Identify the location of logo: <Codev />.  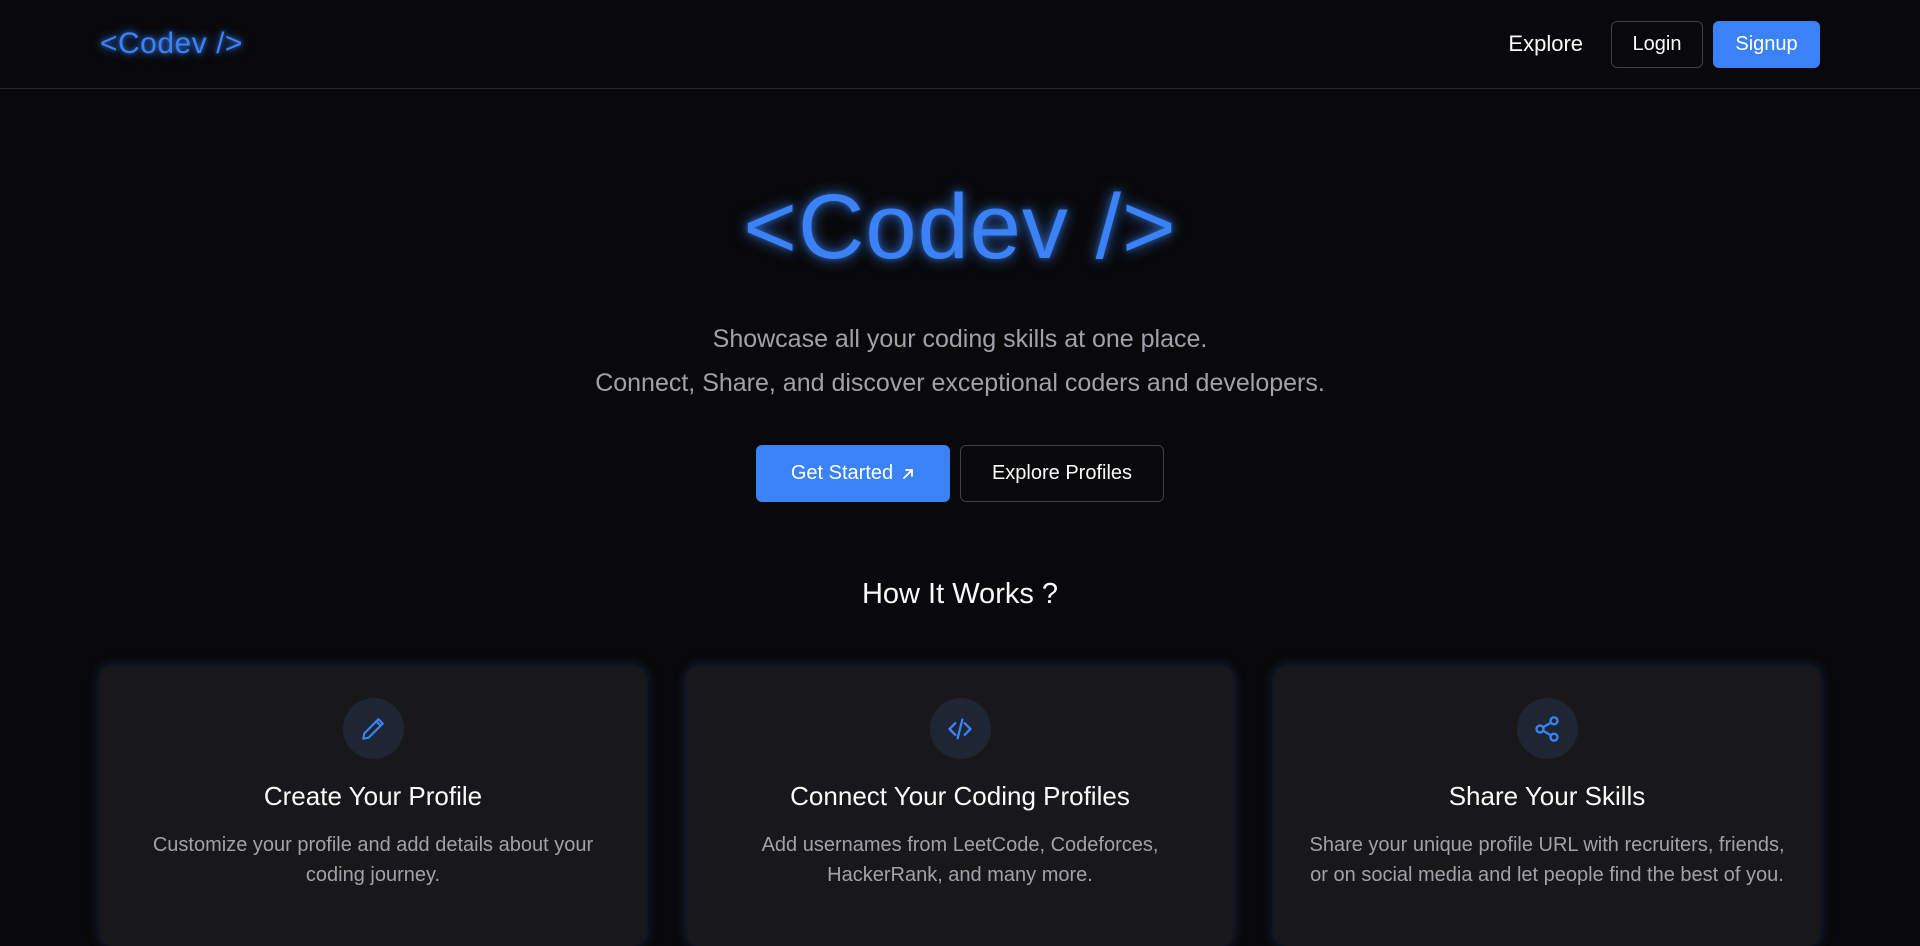
(171, 44).